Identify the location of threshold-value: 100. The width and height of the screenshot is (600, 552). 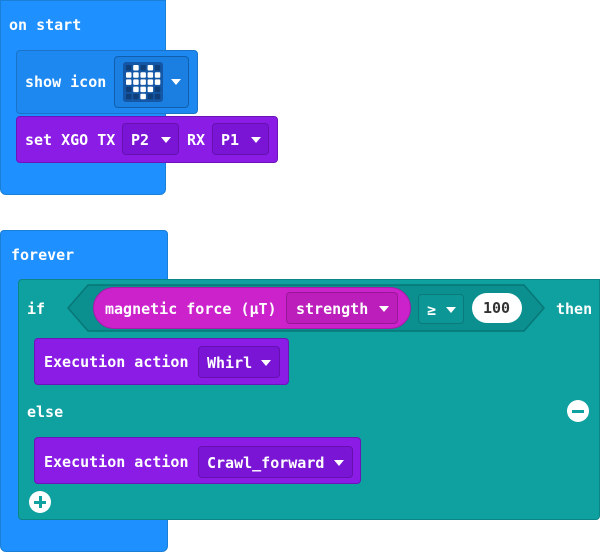
(497, 308).